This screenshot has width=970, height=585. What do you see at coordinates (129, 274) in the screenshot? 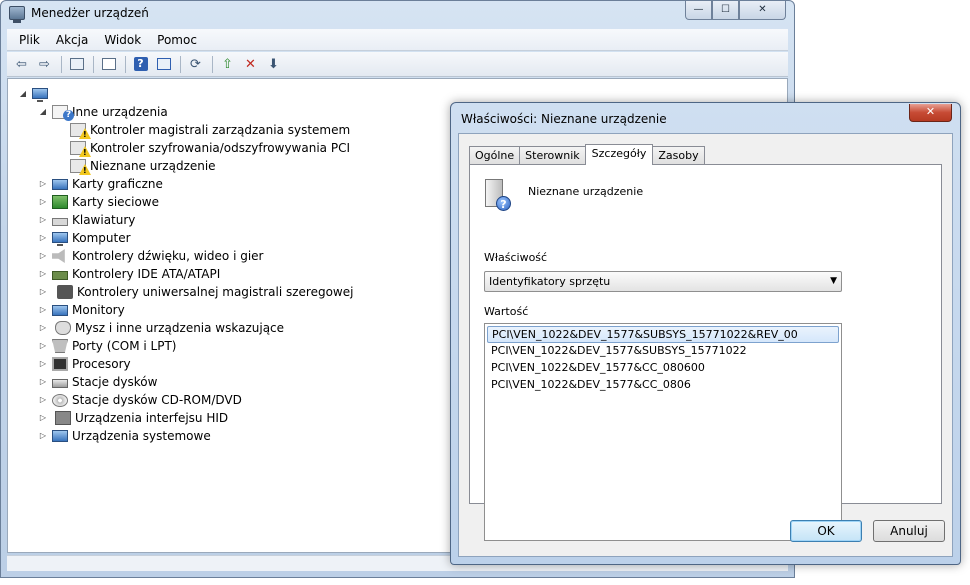
I see `tree-item-ide-controllers: ▷ Kontrolery IDE ATA/ATAPI` at bounding box center [129, 274].